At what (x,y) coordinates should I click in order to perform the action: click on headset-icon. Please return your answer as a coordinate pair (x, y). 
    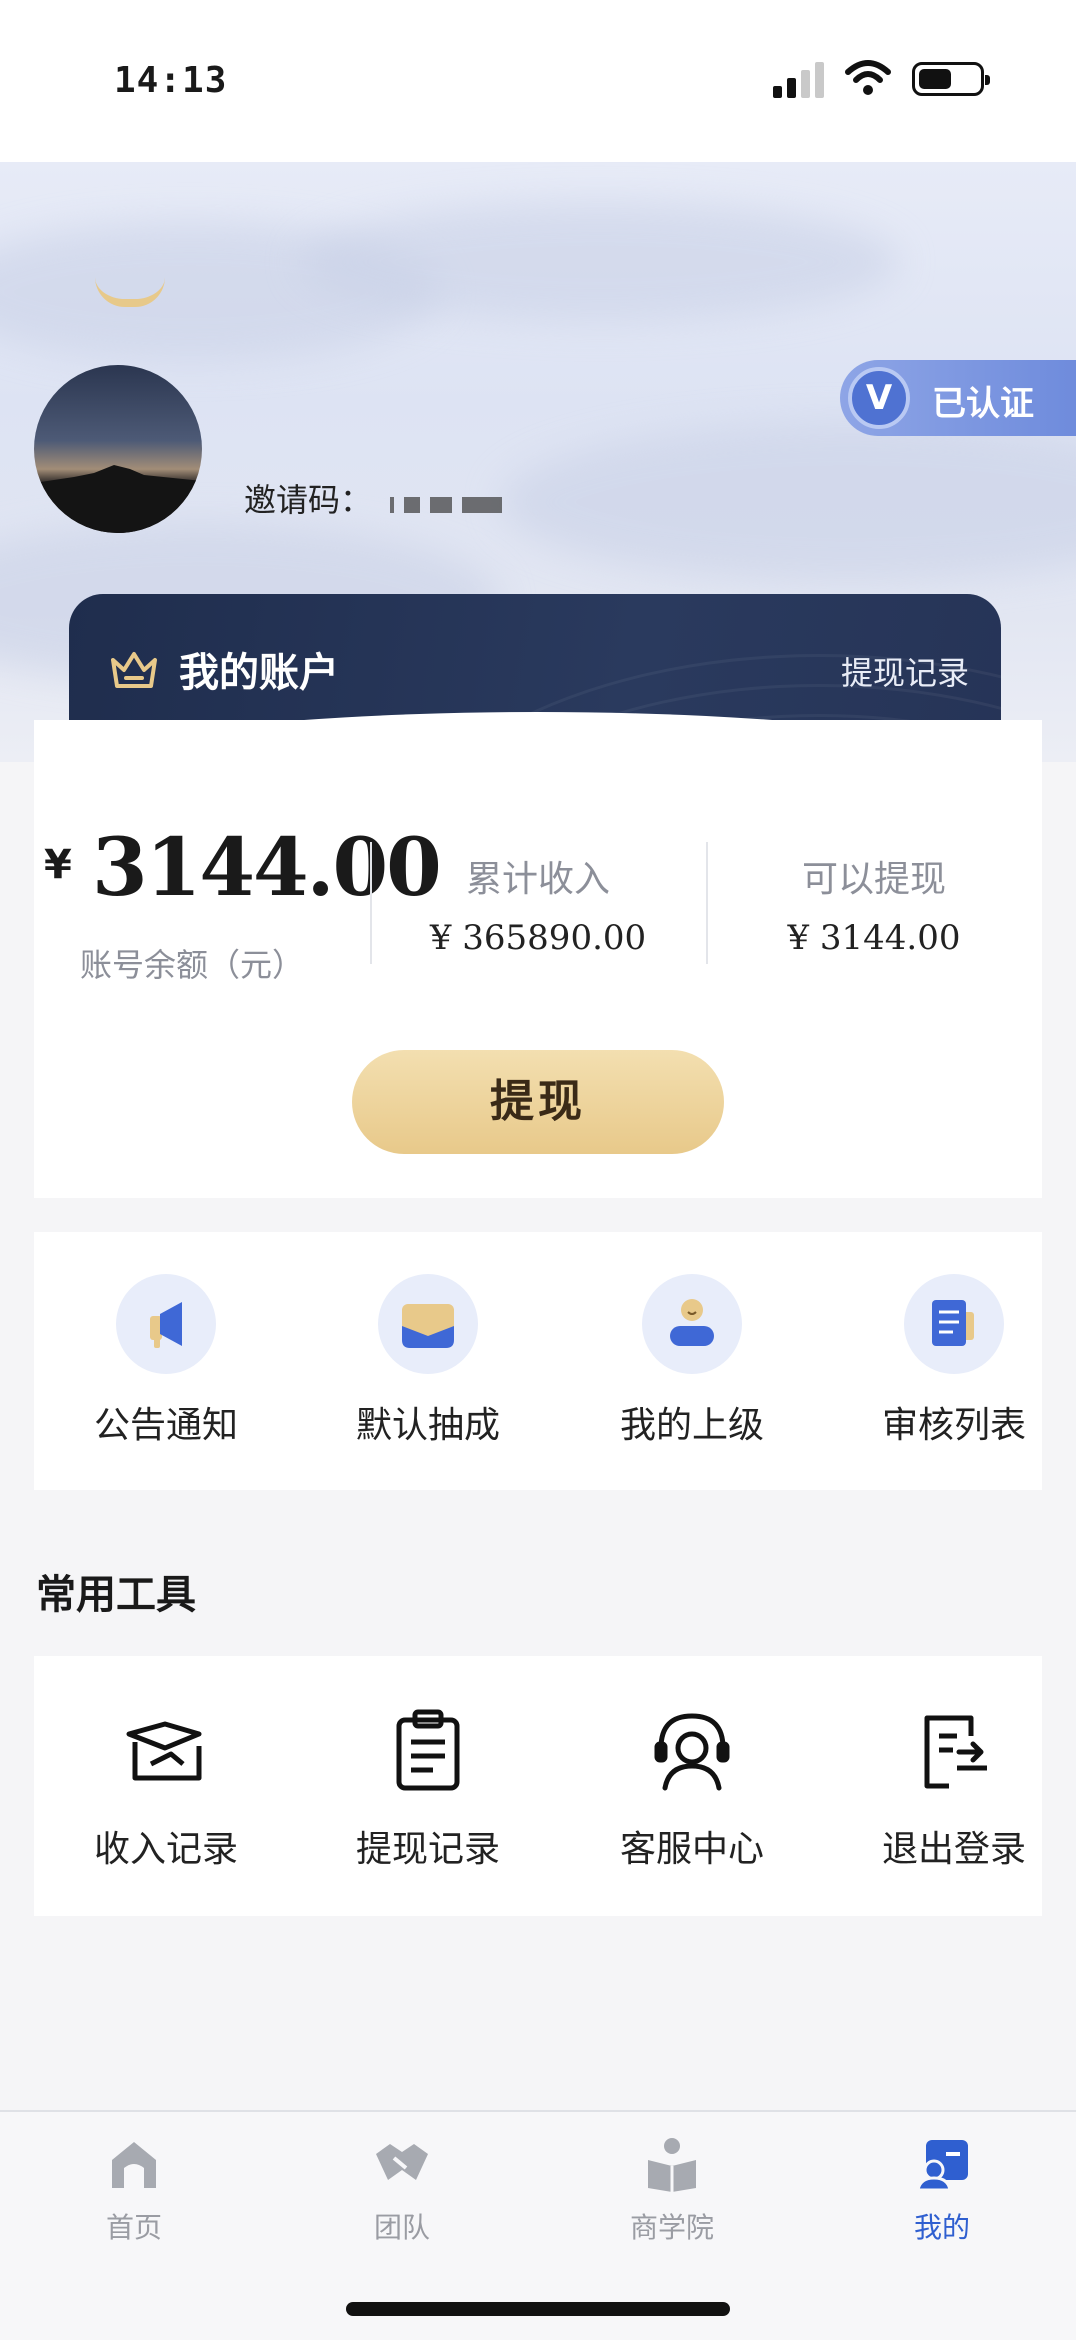
    Looking at the image, I should click on (692, 1751).